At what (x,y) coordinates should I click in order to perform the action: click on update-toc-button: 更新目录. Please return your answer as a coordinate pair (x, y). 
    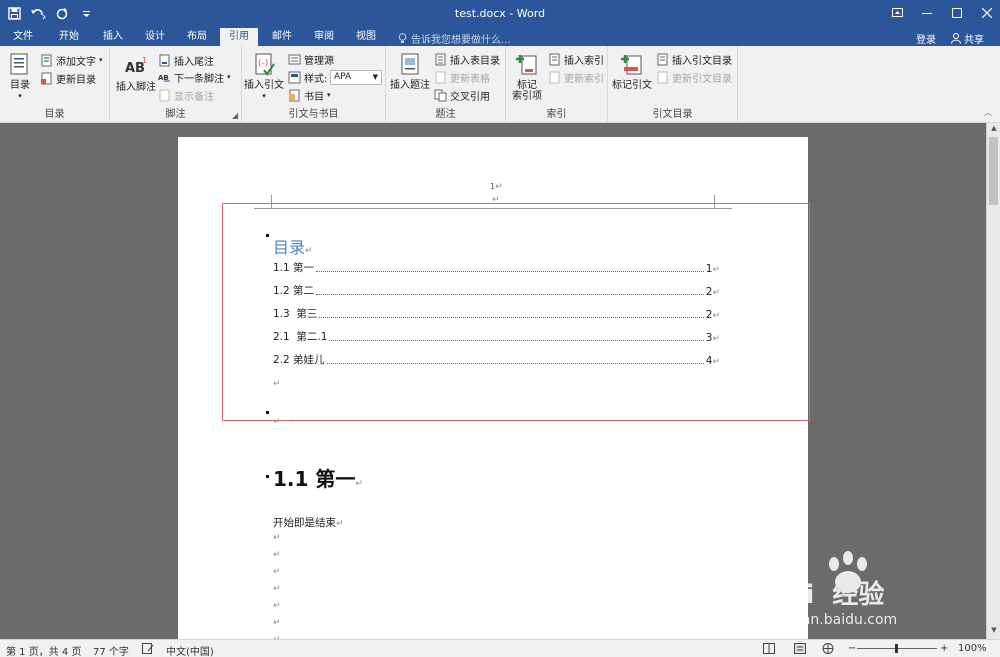
    Looking at the image, I should click on (68, 78).